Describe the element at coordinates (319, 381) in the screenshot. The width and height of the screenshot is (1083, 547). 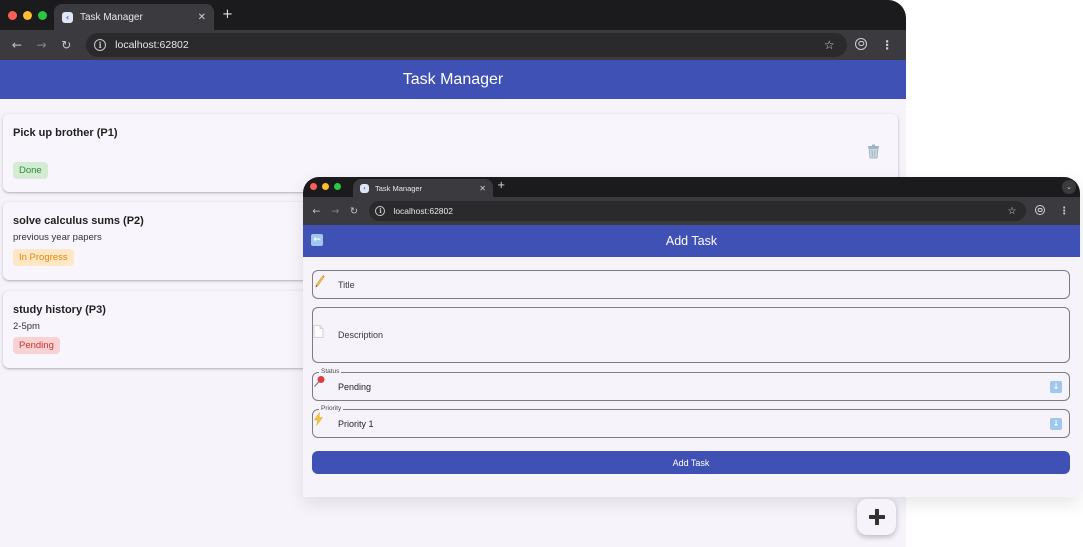
I see `pushpin-icon` at that location.